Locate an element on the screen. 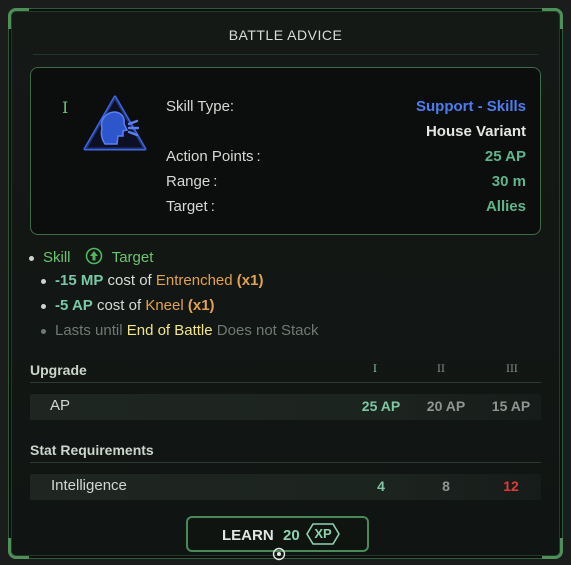 Image resolution: width=571 pixels, height=565 pixels. variant-label: House Variant is located at coordinates (475, 131).